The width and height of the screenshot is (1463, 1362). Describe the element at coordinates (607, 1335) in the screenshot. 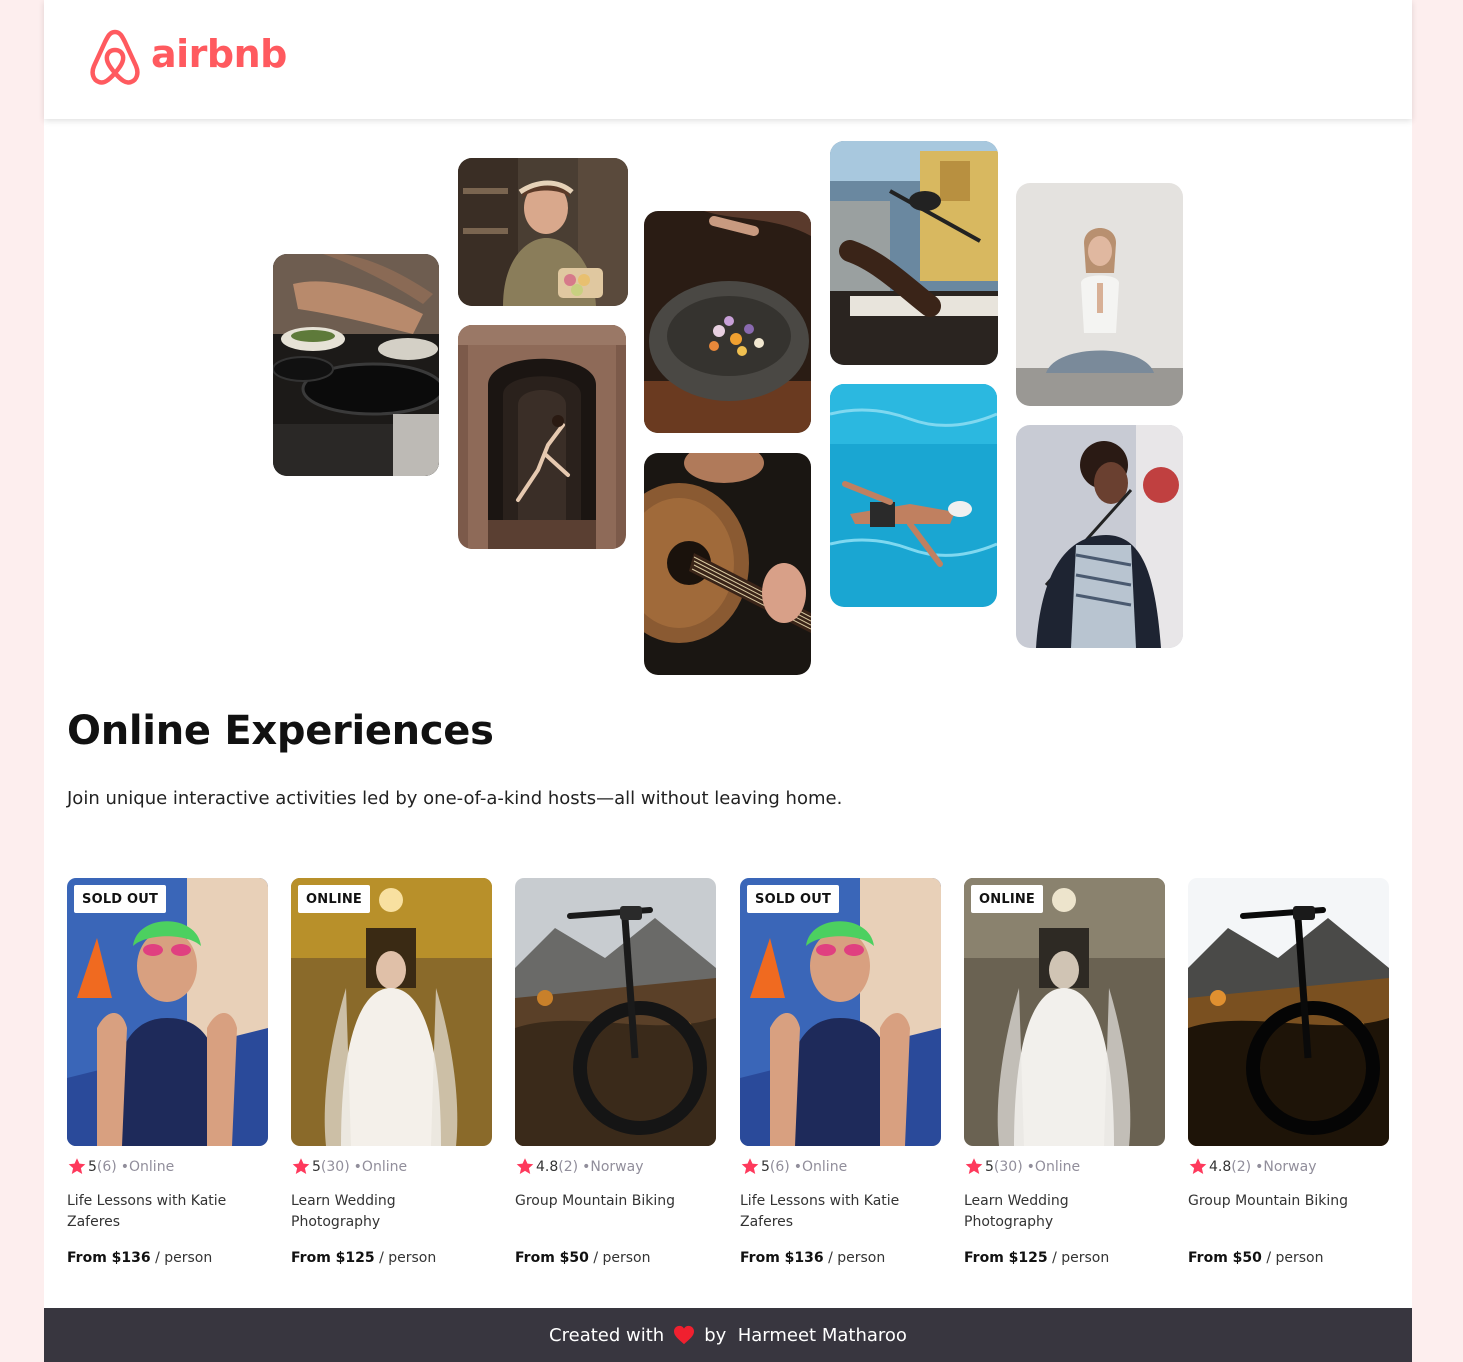

I see `footer-prefix: Created with` at that location.